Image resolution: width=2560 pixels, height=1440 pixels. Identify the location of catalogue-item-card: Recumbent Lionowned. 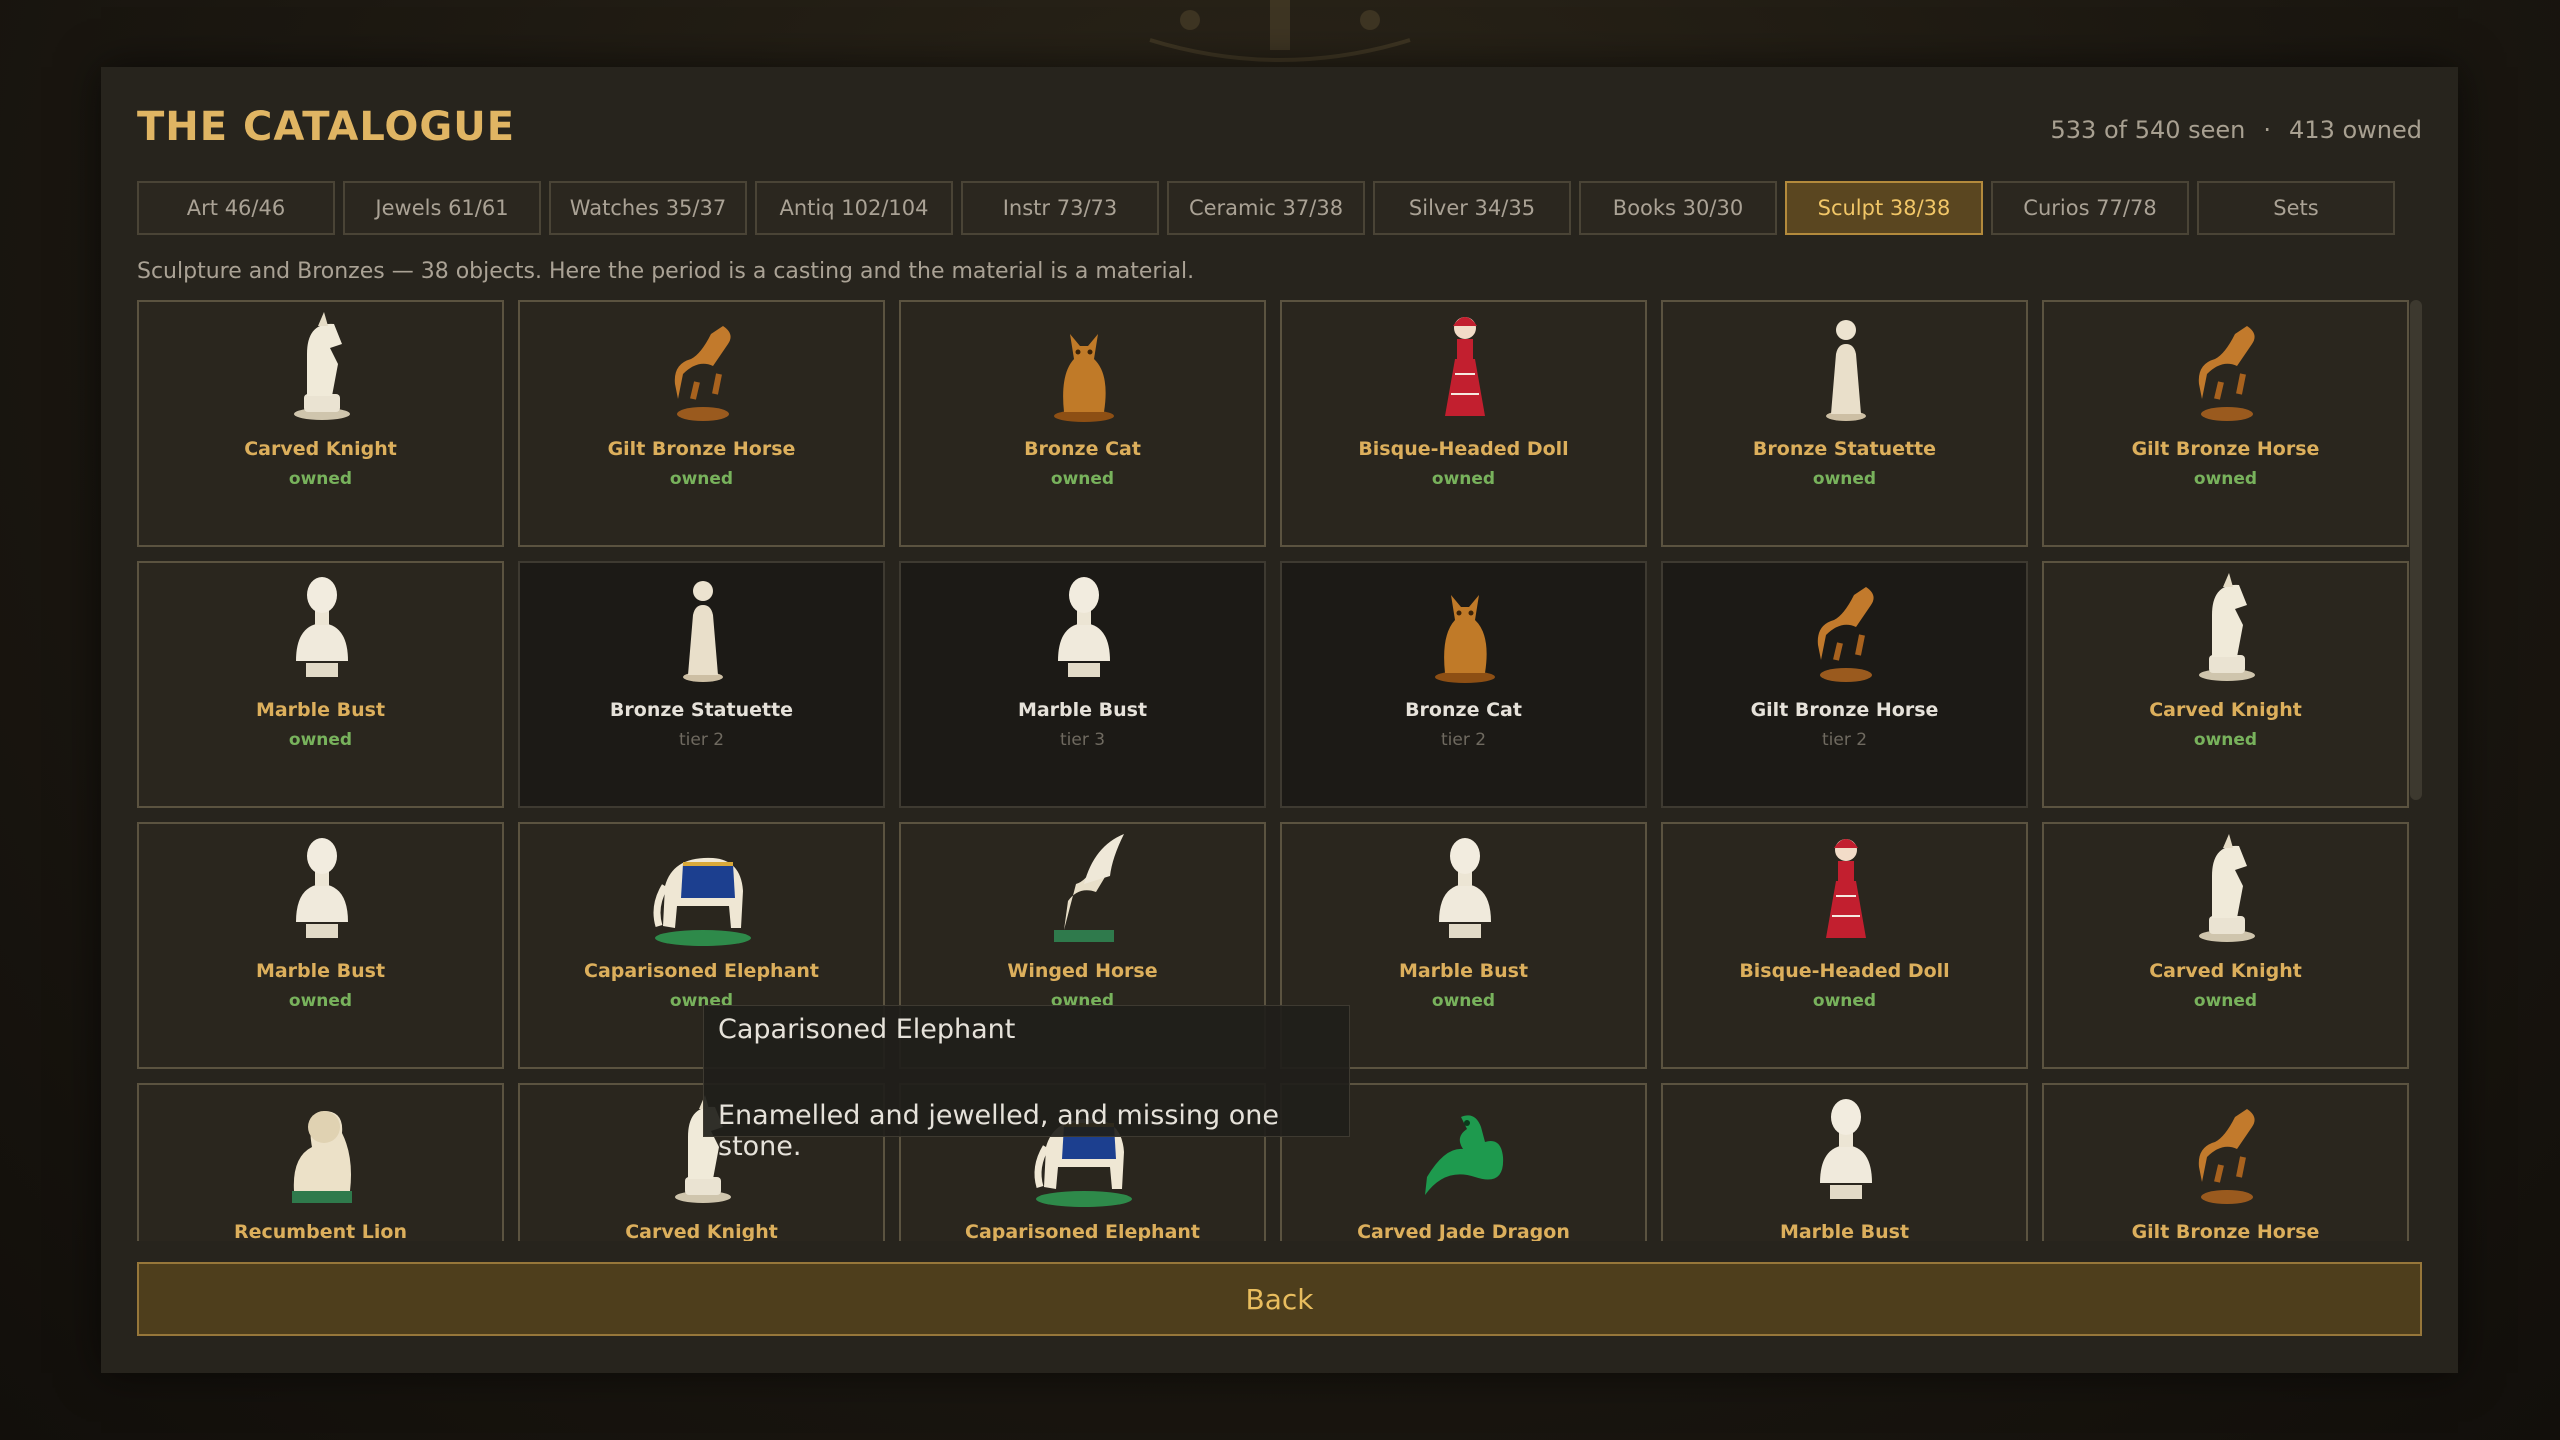
(320, 1162).